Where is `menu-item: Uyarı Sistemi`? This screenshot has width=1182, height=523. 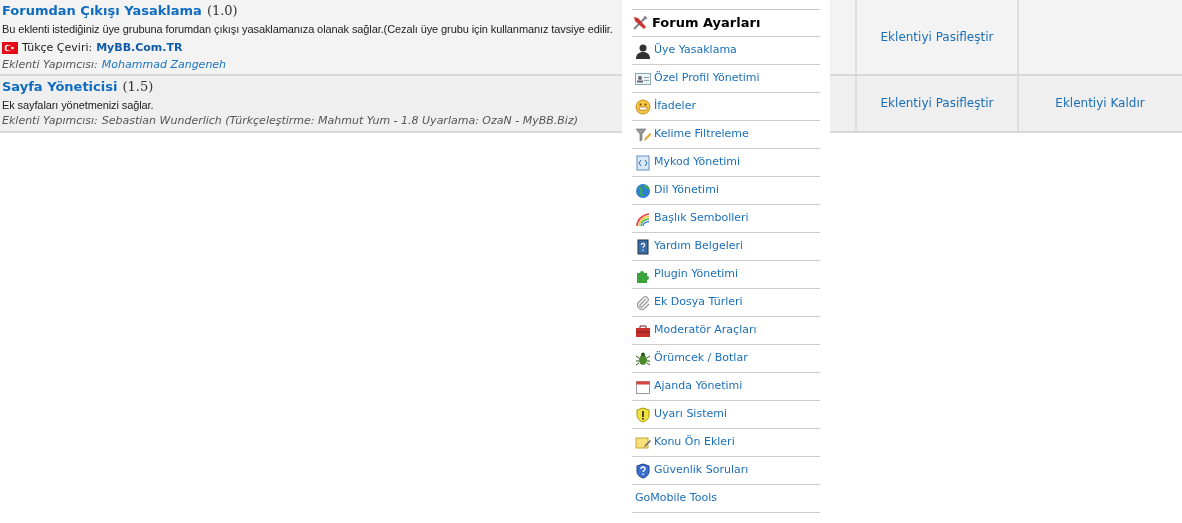
menu-item: Uyarı Sistemi is located at coordinates (726, 415).